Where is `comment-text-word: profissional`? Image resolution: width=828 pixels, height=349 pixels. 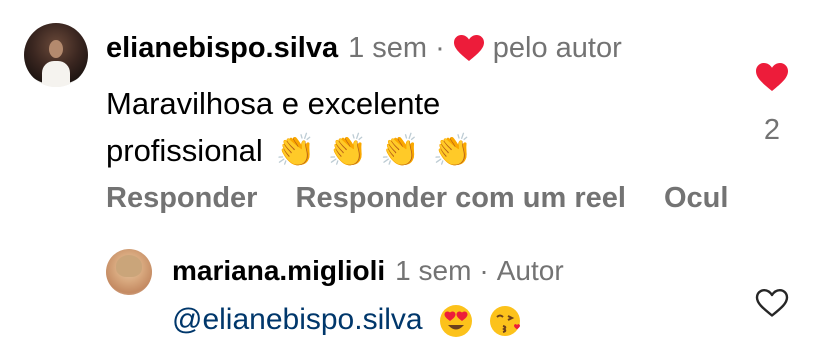 comment-text-word: profissional is located at coordinates (184, 150).